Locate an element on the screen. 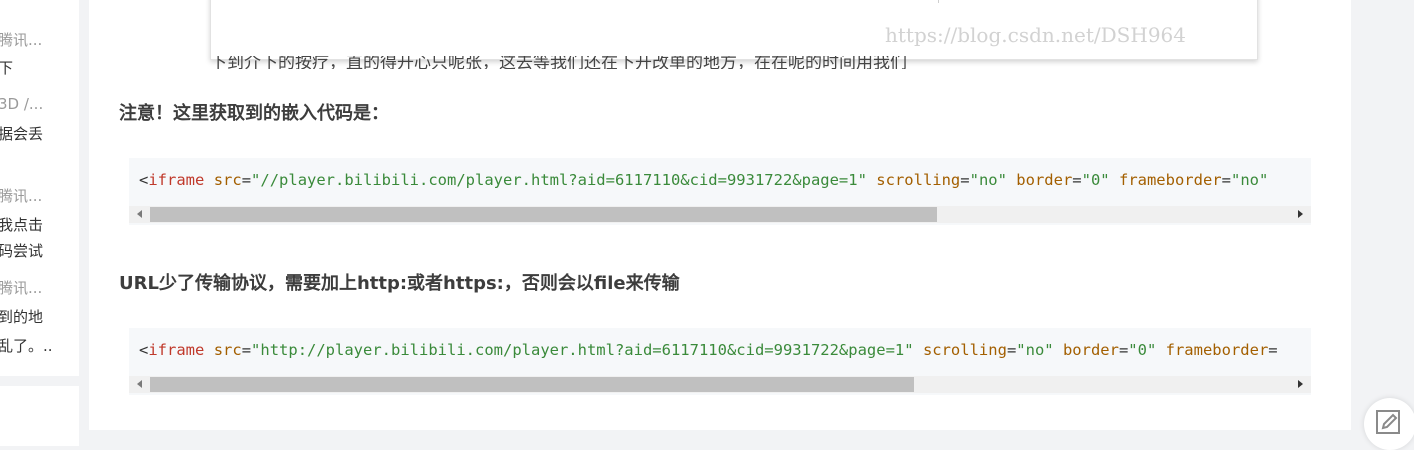 The image size is (1414, 450). note-heading: URL少了传输协议，需要加上http:或者https:，否则会以file来传输 is located at coordinates (399, 283).